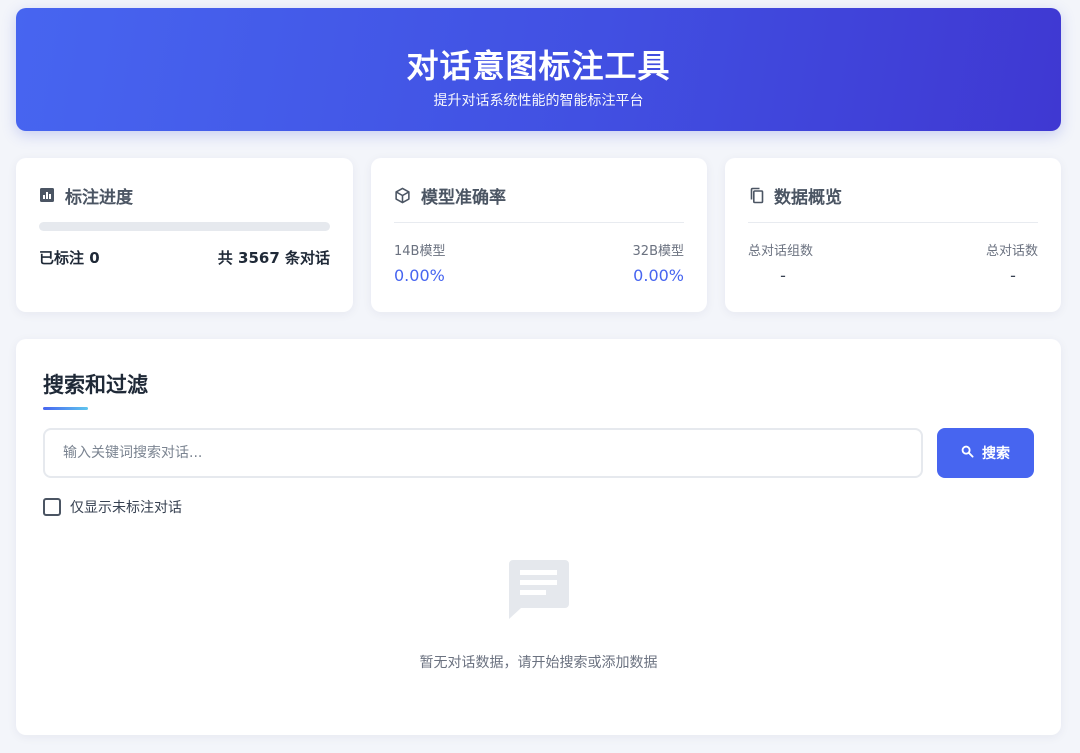 The width and height of the screenshot is (1080, 753). I want to click on bar-chart-icon, so click(47, 195).